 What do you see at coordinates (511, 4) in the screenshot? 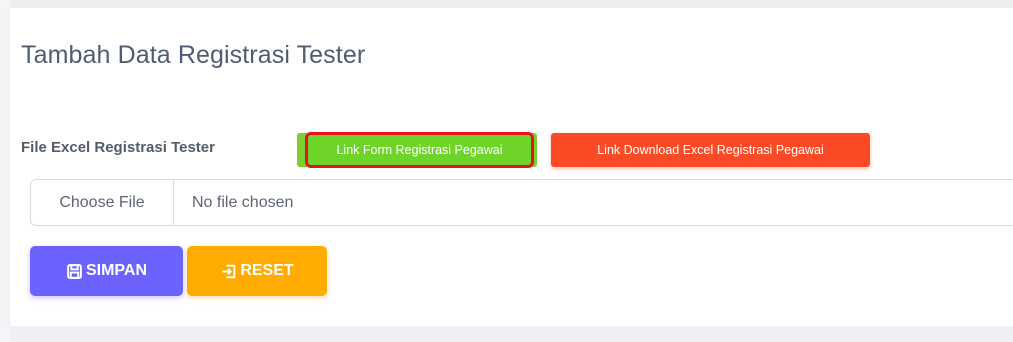
I see `top-divider` at bounding box center [511, 4].